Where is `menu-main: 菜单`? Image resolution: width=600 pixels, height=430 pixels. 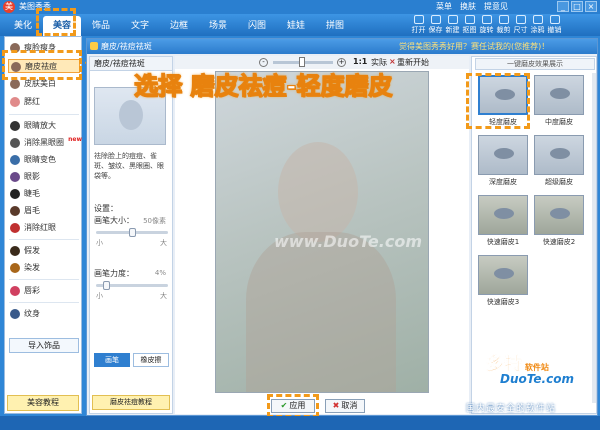 menu-main: 菜单 is located at coordinates (444, 6).